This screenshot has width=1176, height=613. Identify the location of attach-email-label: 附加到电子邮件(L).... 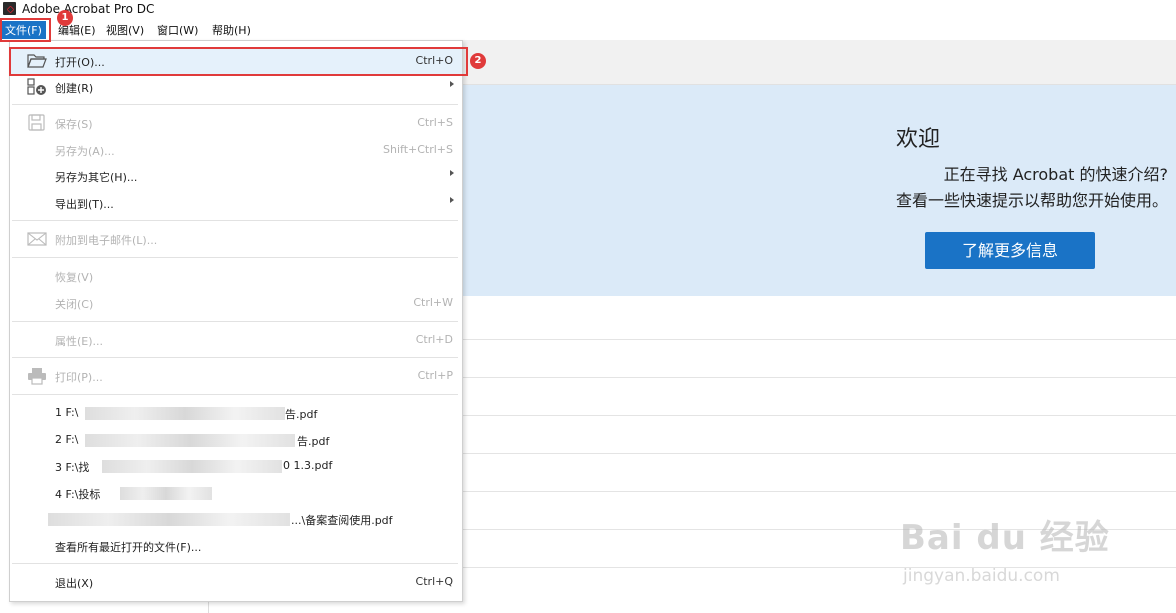
(106, 240).